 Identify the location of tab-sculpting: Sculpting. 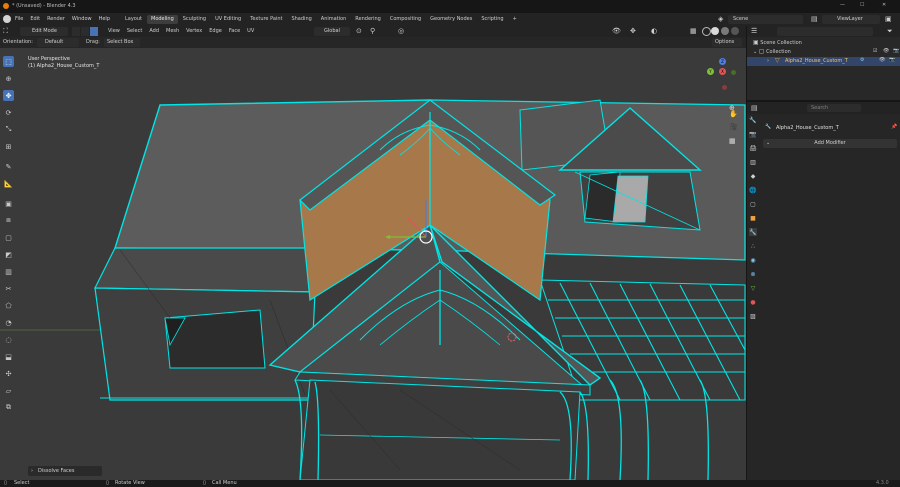
(194, 19).